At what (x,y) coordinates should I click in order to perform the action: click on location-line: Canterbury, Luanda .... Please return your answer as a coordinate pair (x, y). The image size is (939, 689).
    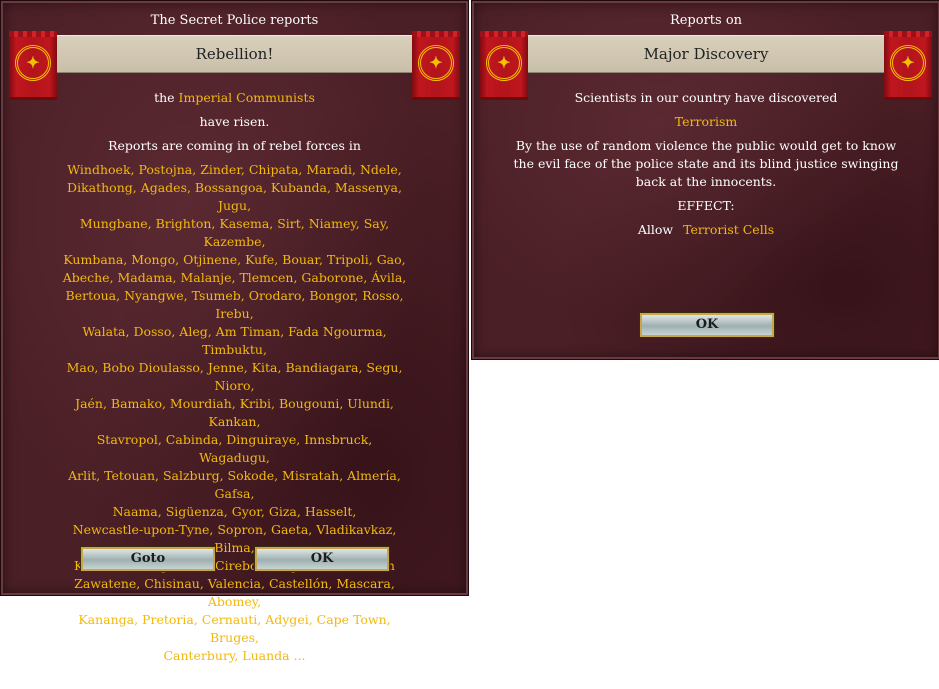
    Looking at the image, I should click on (234, 655).